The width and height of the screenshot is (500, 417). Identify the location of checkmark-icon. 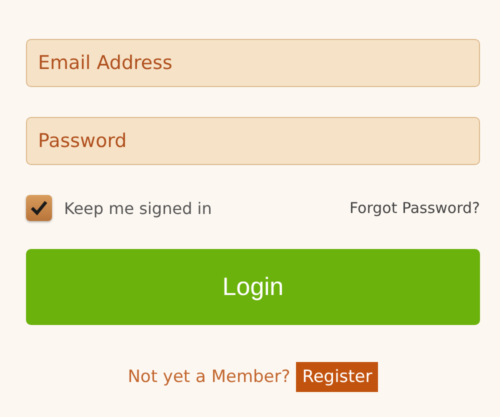
(39, 208).